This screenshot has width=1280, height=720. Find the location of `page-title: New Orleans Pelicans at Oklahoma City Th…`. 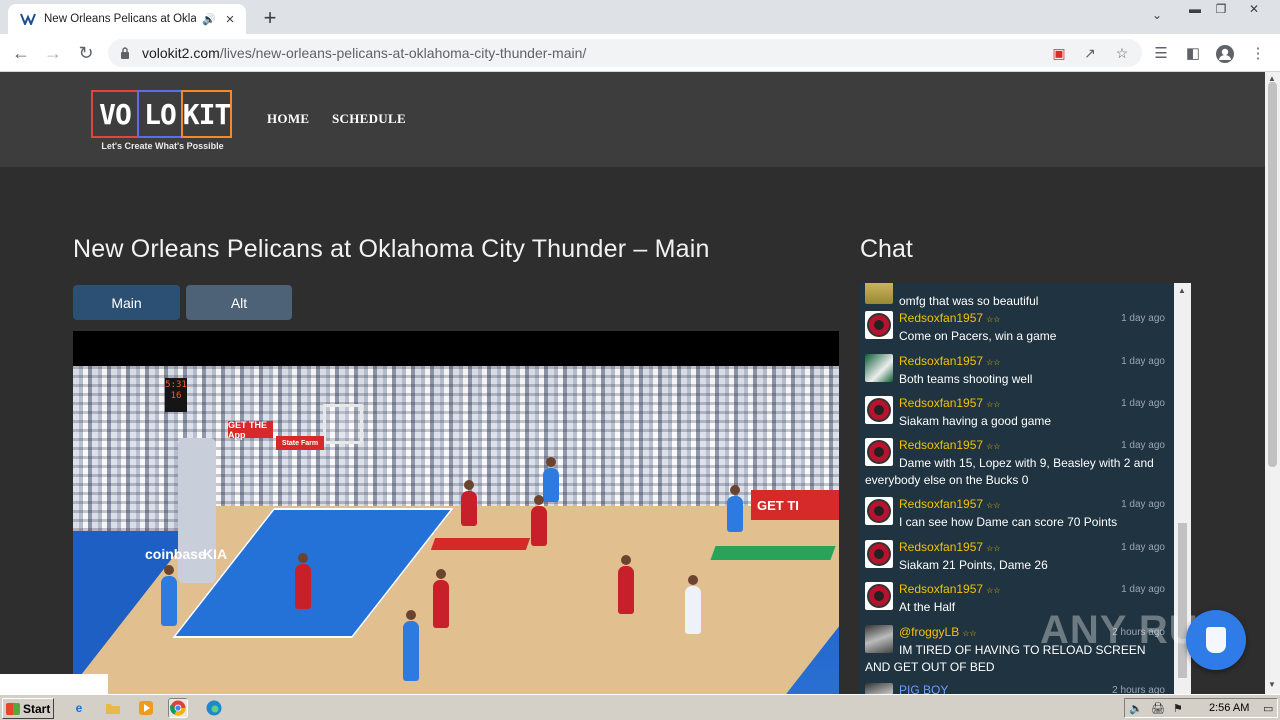

page-title: New Orleans Pelicans at Oklahoma City Th… is located at coordinates (391, 249).